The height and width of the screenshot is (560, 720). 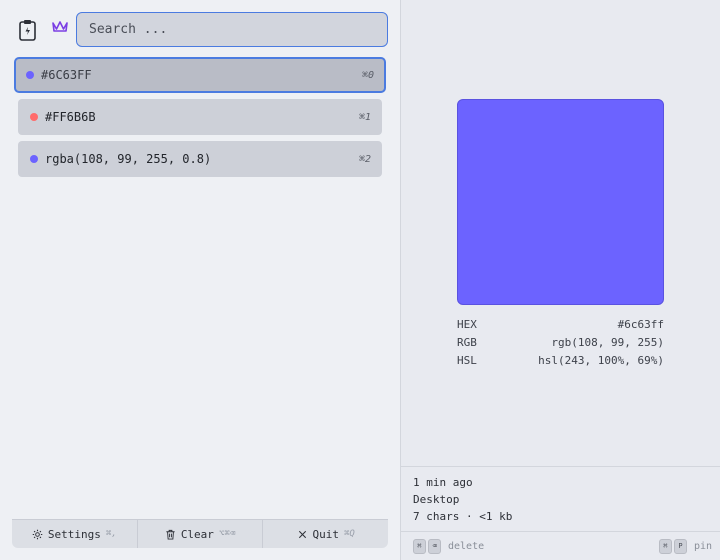 What do you see at coordinates (349, 534) in the screenshot?
I see `quit-shortcut: ⌘Q` at bounding box center [349, 534].